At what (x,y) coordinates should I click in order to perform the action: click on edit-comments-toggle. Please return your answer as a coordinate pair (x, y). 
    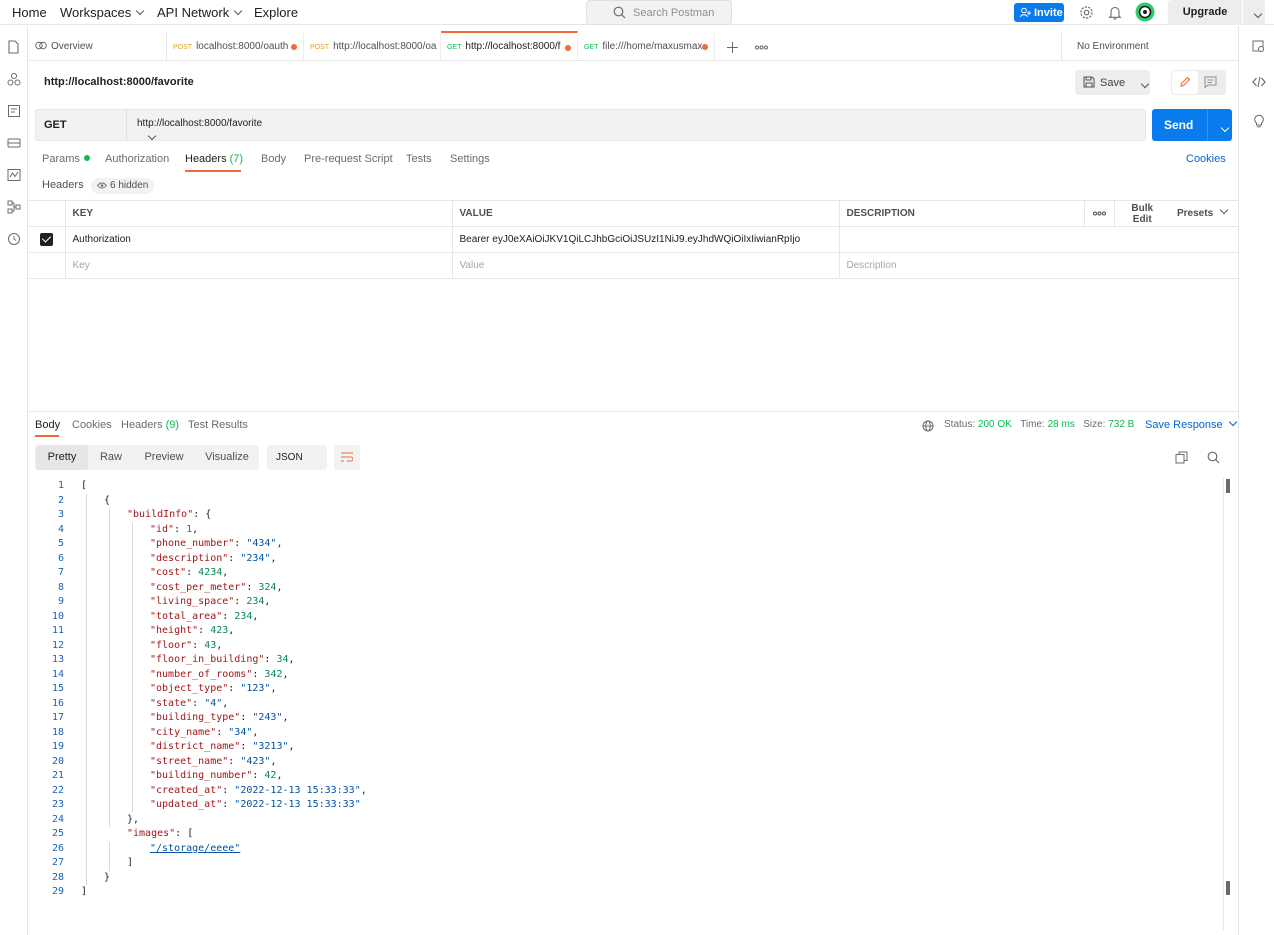
    Looking at the image, I should click on (1198, 82).